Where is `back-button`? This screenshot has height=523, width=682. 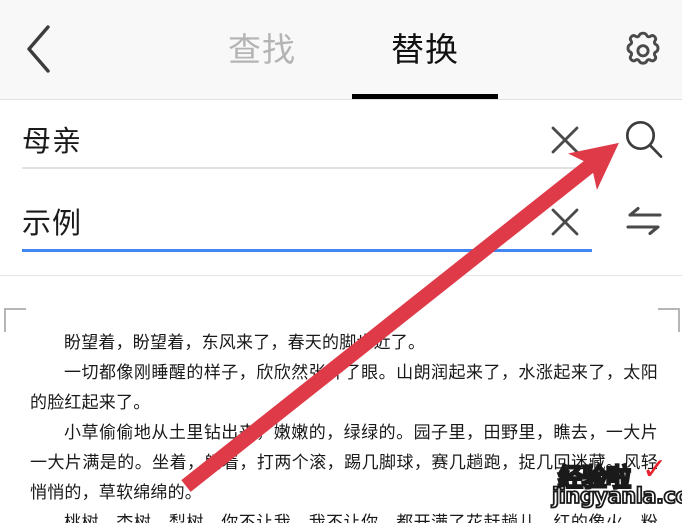 back-button is located at coordinates (39, 49).